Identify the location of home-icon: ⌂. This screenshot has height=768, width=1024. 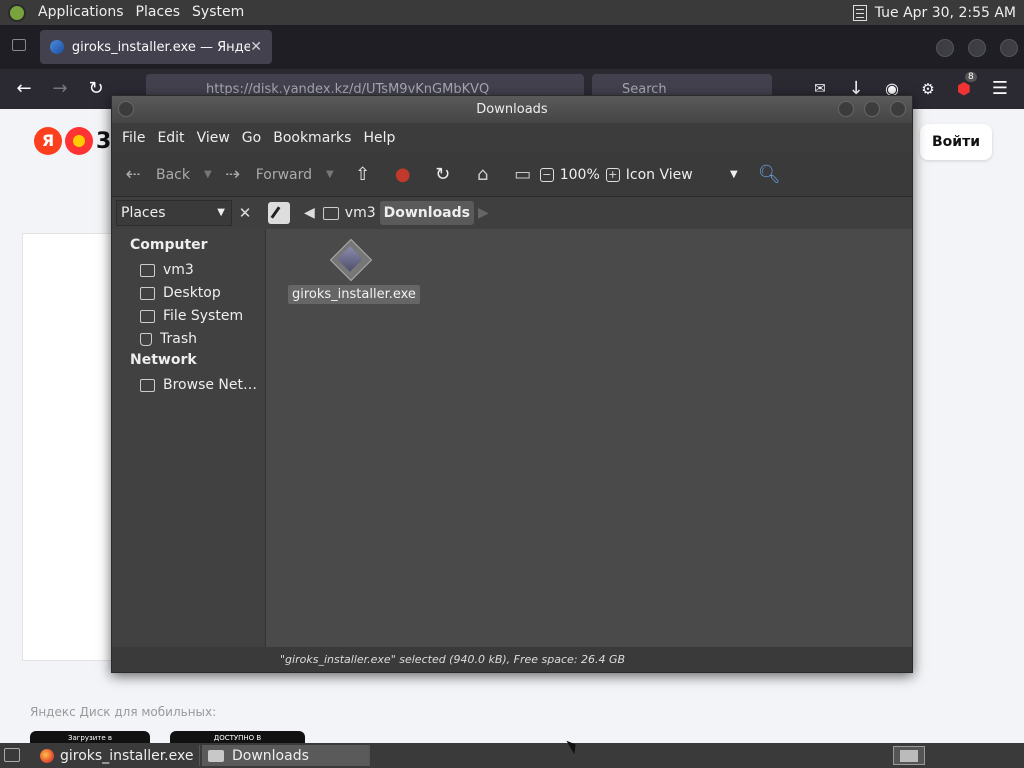
(483, 175).